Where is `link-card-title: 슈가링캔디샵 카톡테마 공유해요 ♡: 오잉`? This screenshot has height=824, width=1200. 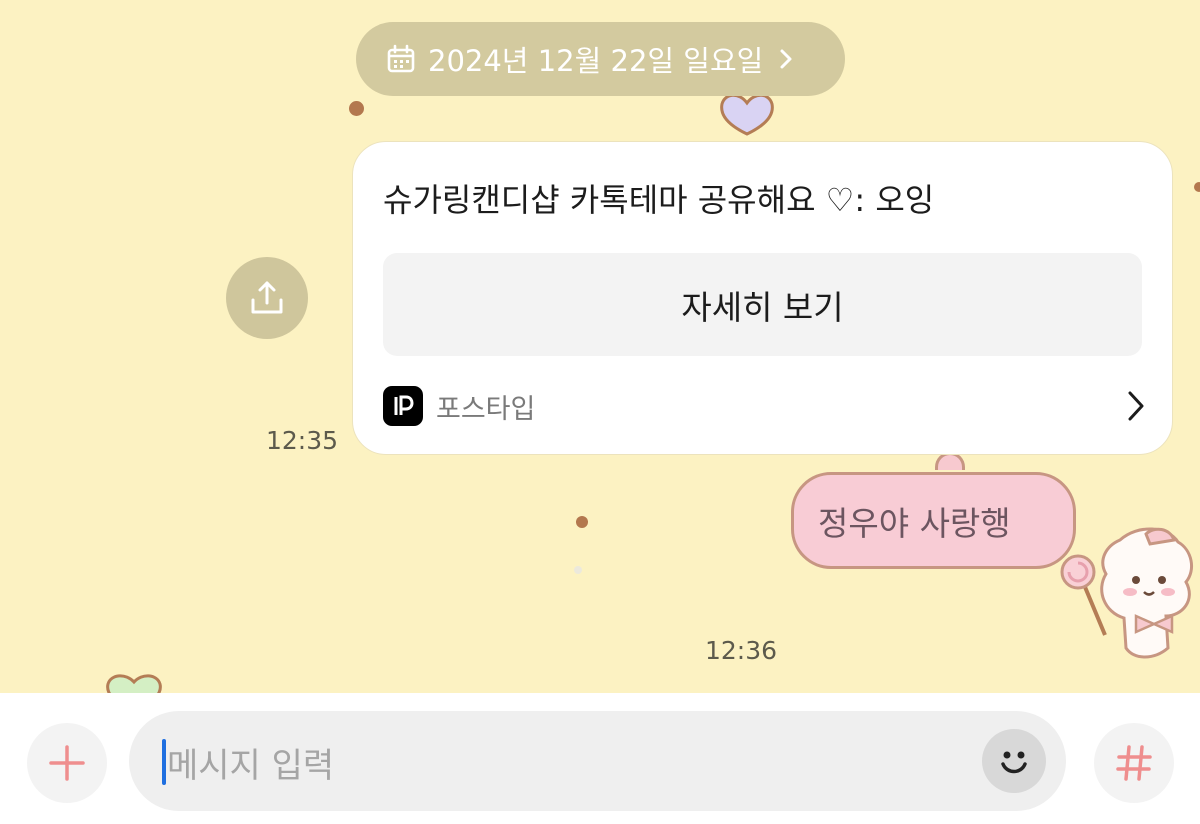 link-card-title: 슈가링캔디샵 카톡테마 공유해요 ♡: 오잉 is located at coordinates (659, 200).